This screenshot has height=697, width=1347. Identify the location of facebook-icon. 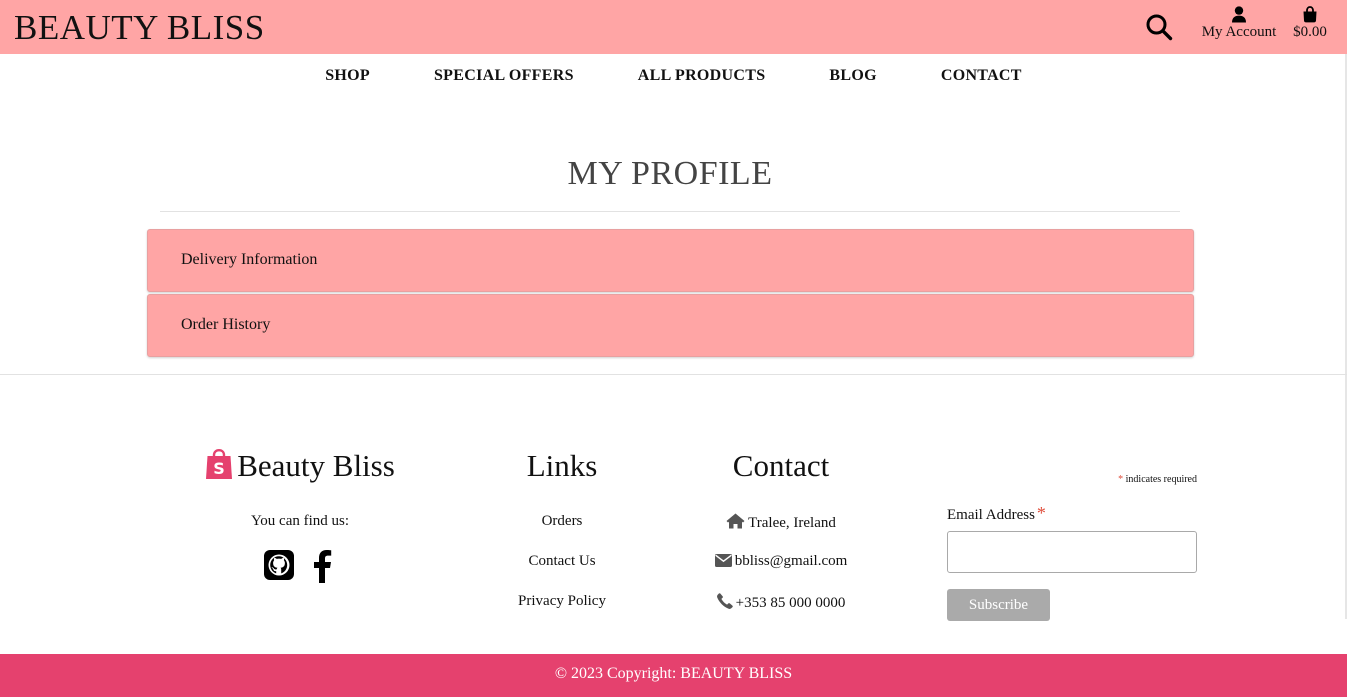
(322, 566).